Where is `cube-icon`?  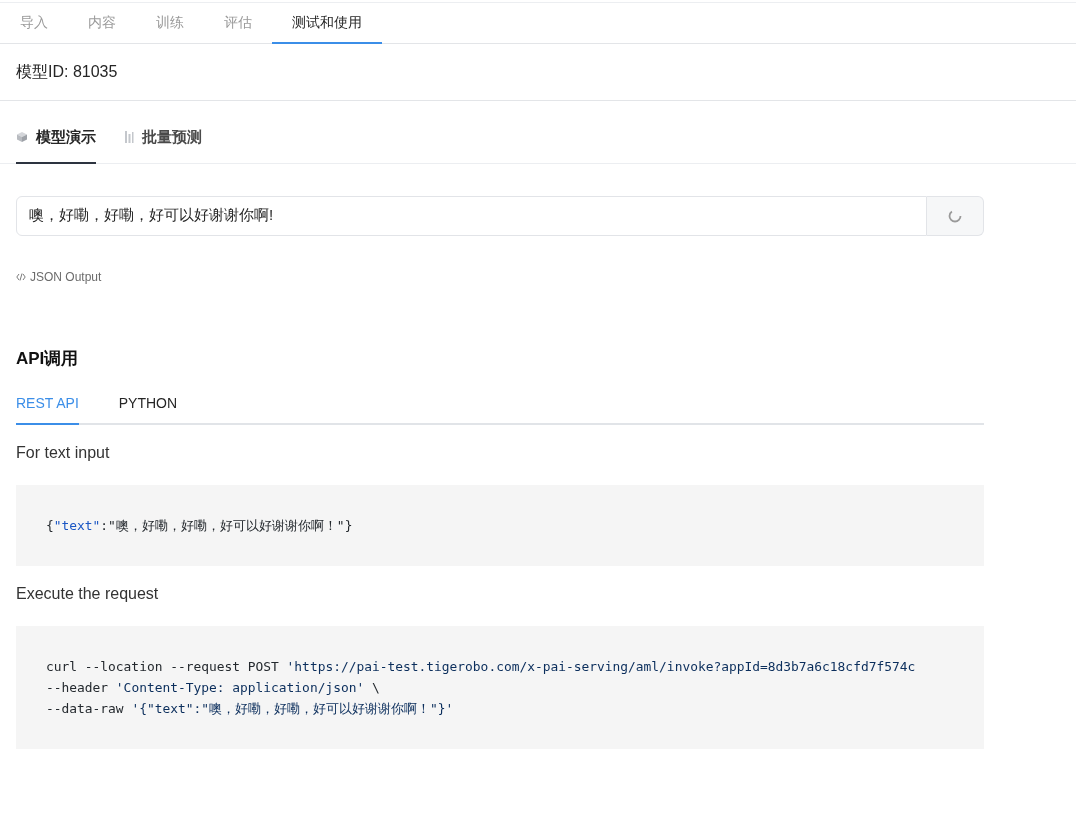 cube-icon is located at coordinates (22, 137).